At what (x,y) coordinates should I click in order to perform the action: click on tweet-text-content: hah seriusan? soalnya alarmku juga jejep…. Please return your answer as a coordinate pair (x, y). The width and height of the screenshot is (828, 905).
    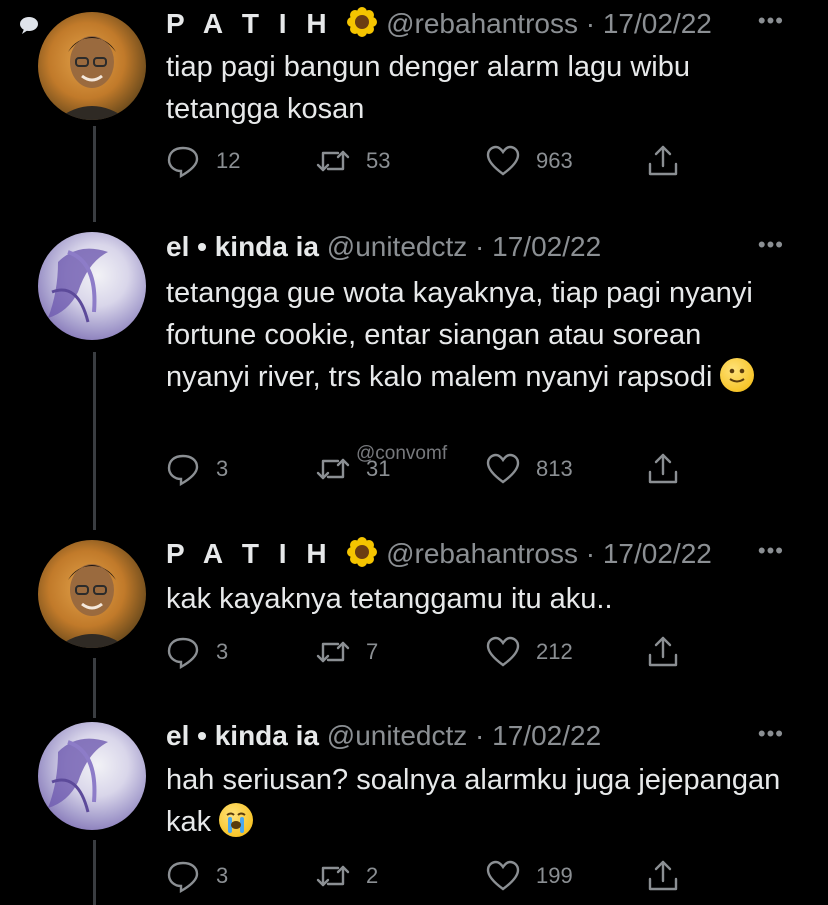
    Looking at the image, I should click on (473, 801).